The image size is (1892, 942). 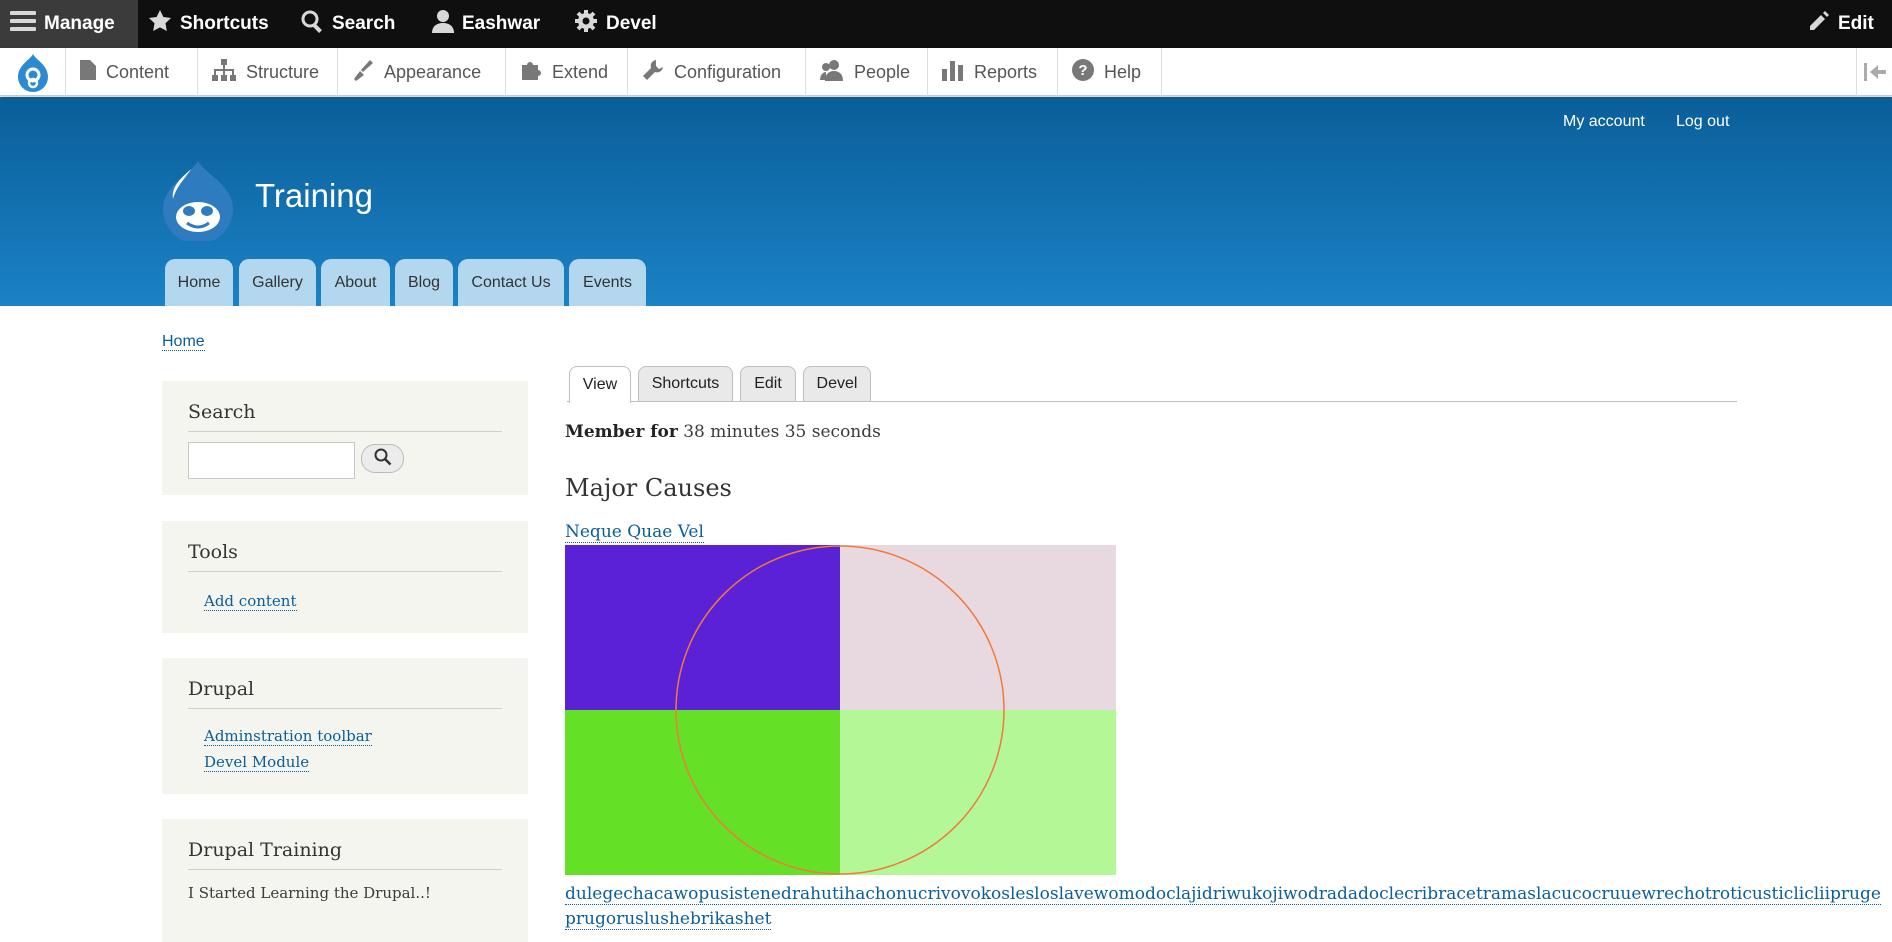 I want to click on toolbar-user-label: Eashwar, so click(x=501, y=23).